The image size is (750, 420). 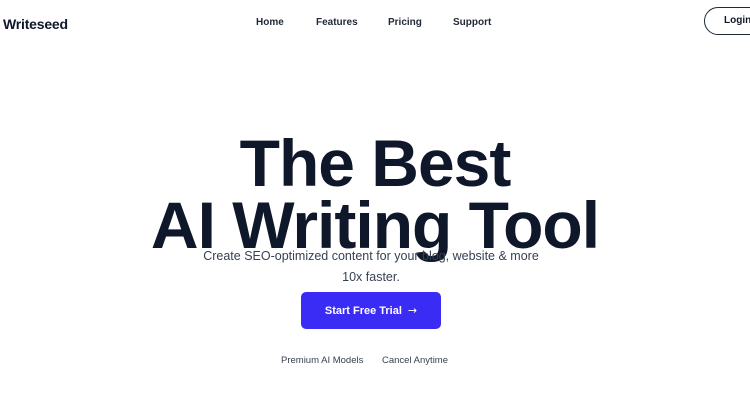 What do you see at coordinates (337, 23) in the screenshot?
I see `nav-link-features: Features` at bounding box center [337, 23].